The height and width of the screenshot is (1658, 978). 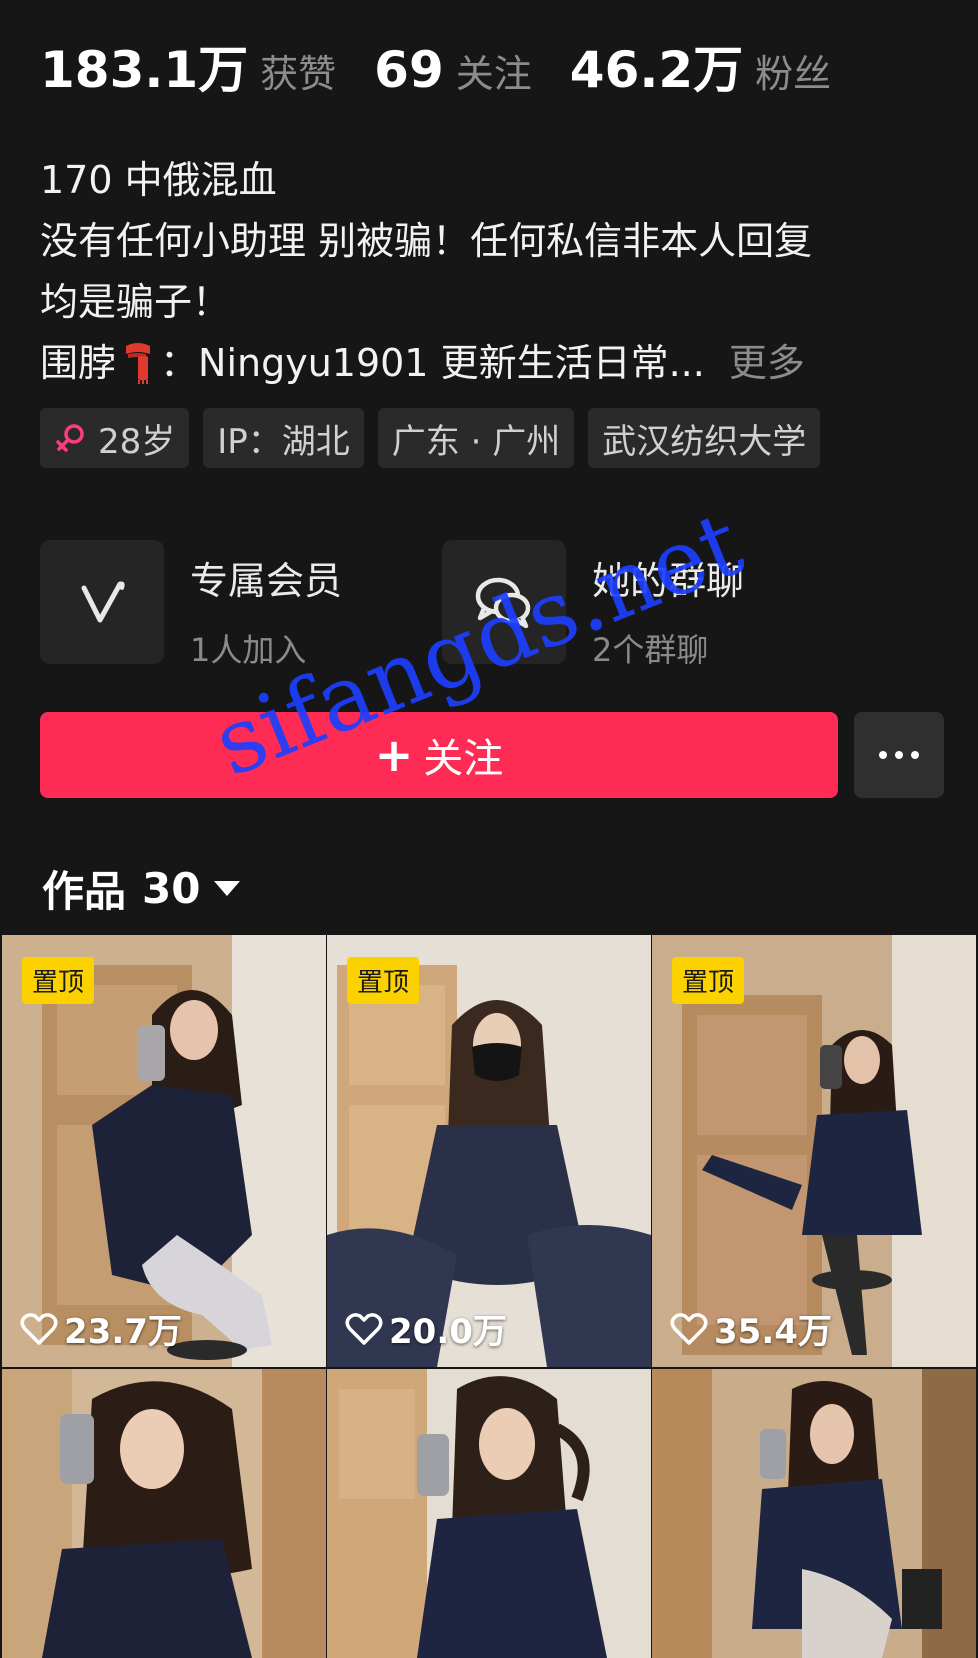 What do you see at coordinates (704, 438) in the screenshot?
I see `tag-school: 武汉纺织大学` at bounding box center [704, 438].